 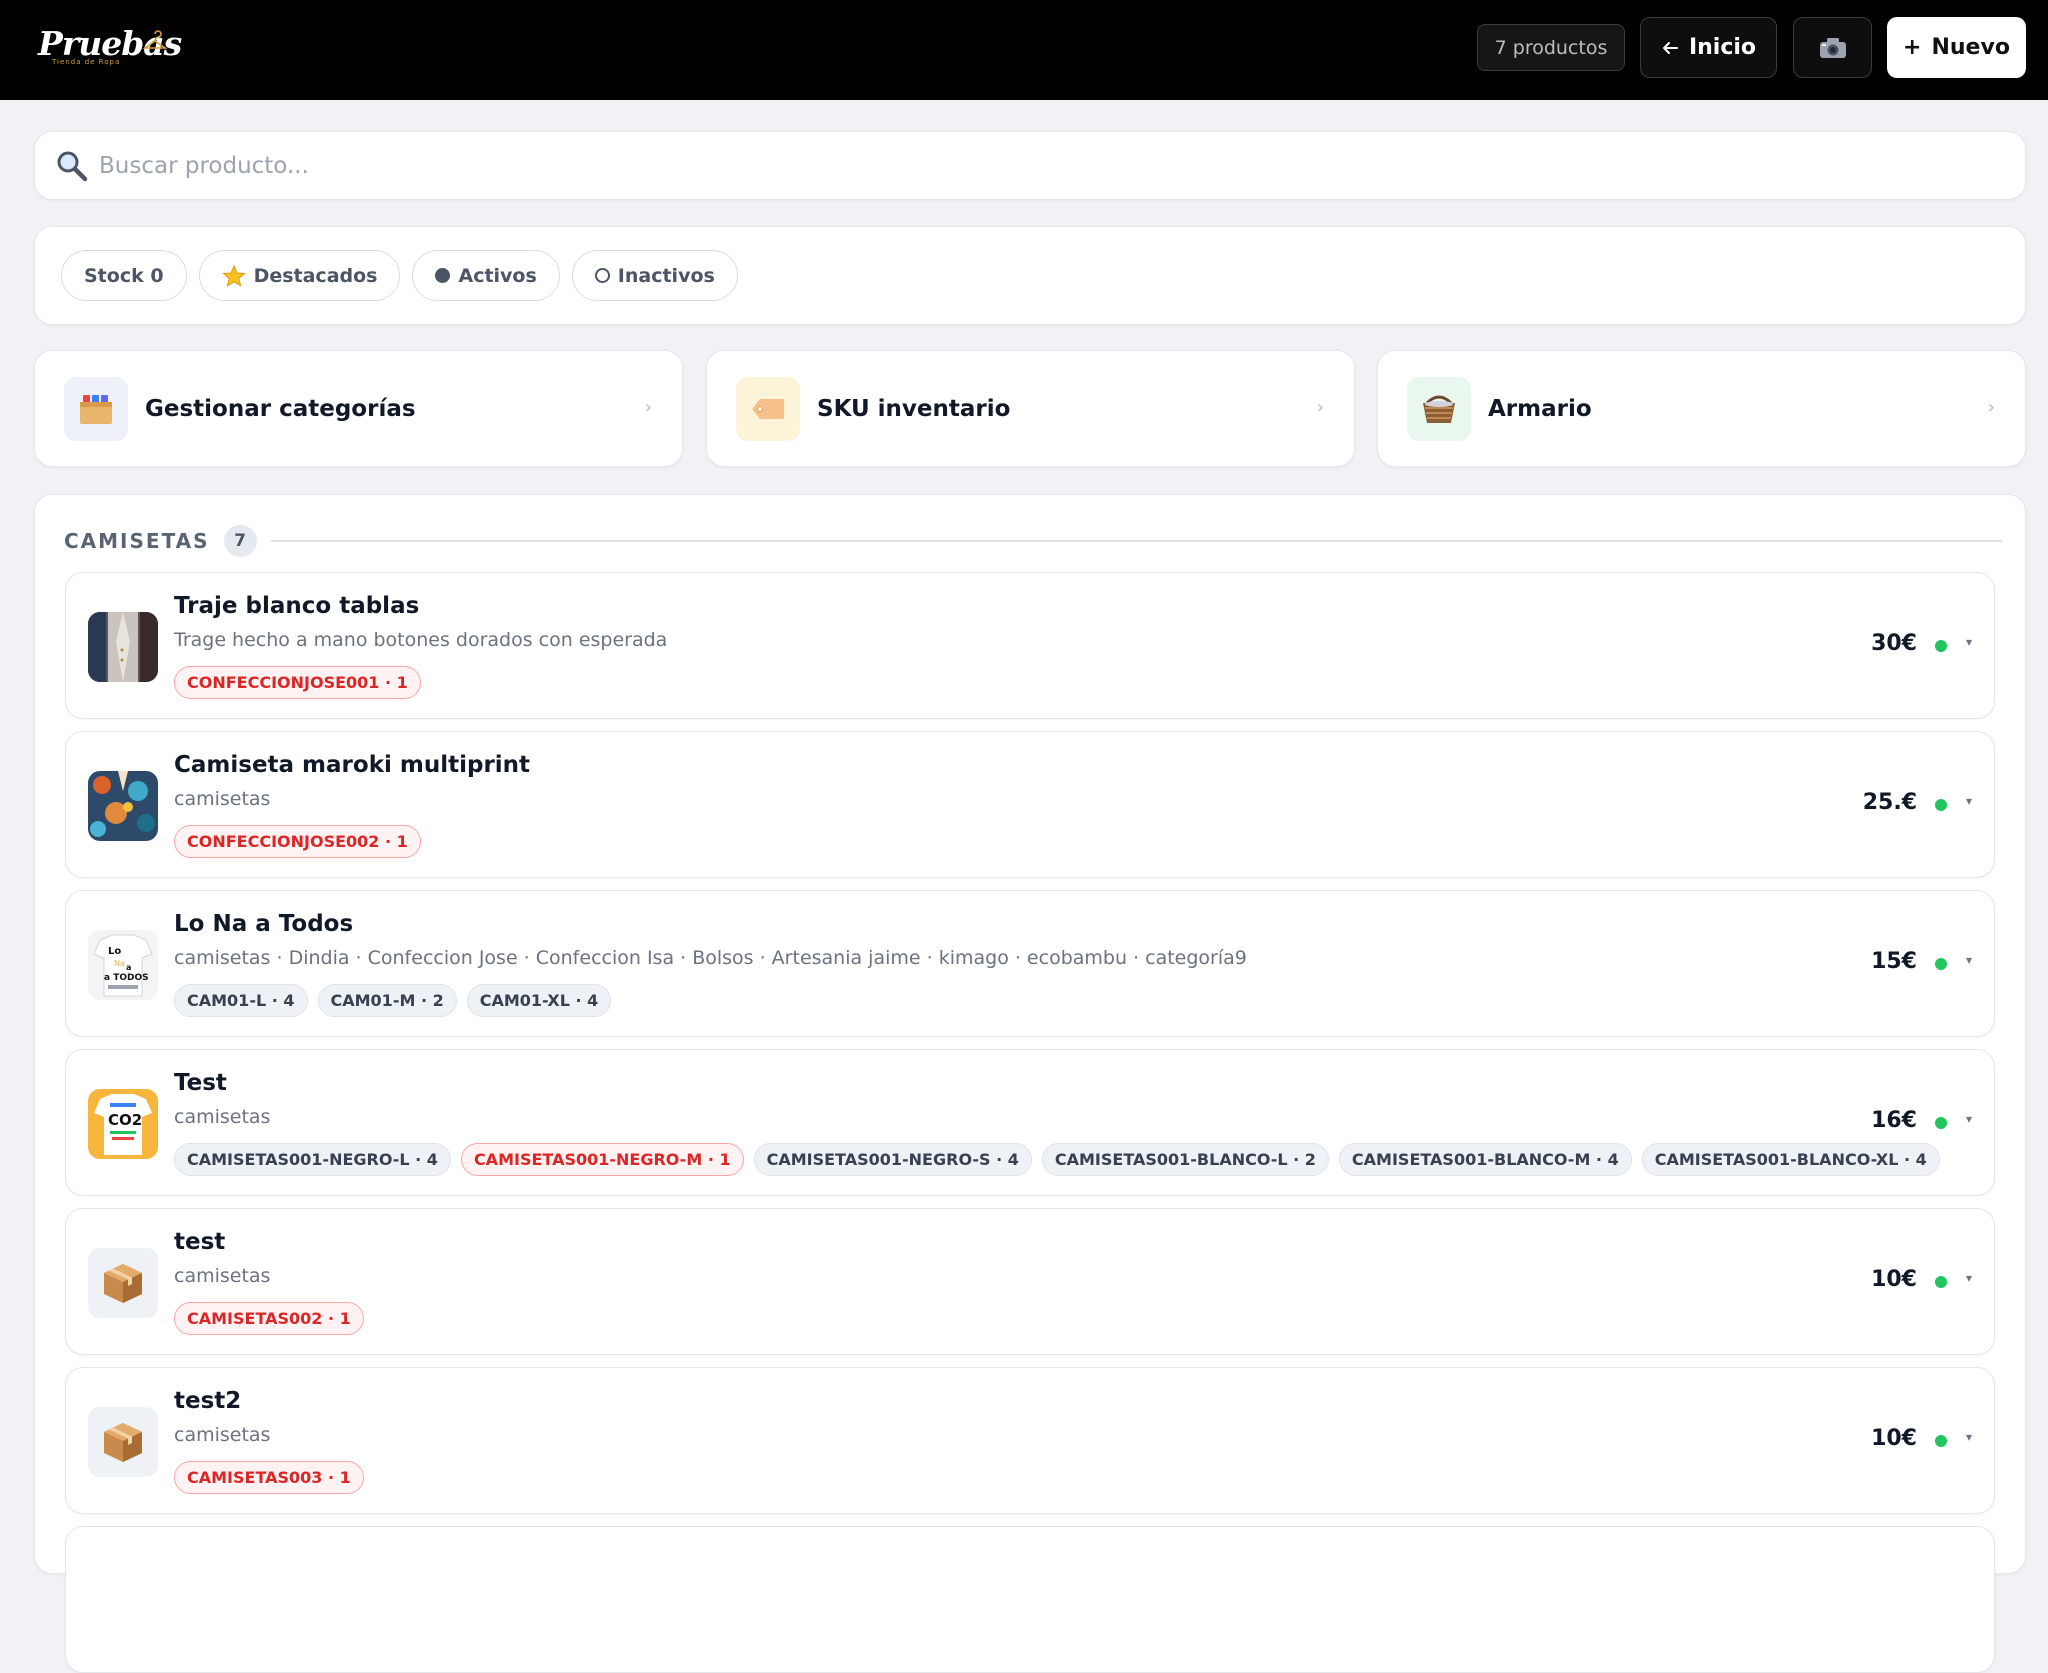 I want to click on svg-text: a TODOS, so click(x=126, y=978).